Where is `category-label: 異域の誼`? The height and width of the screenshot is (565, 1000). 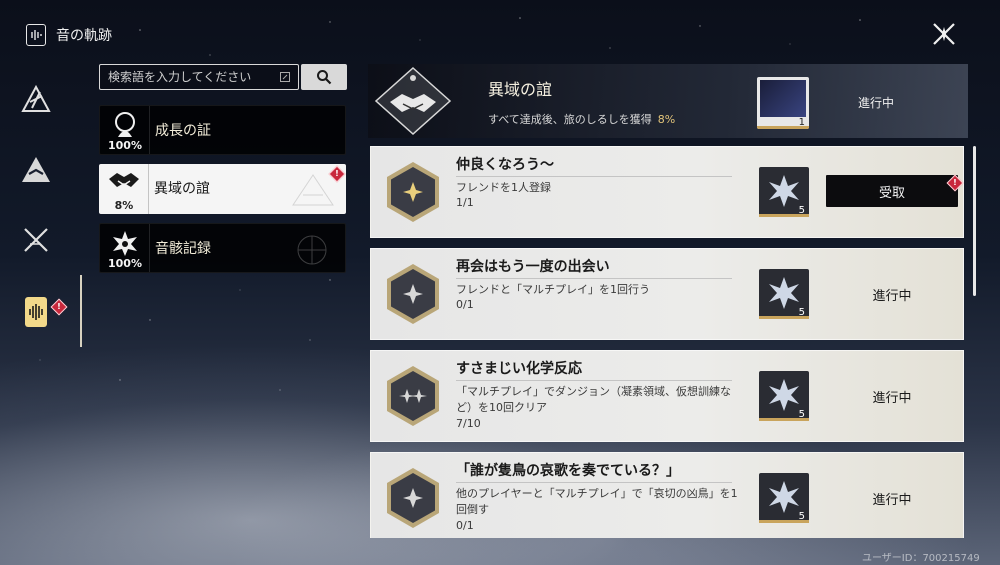 category-label: 異域の誼 is located at coordinates (182, 189).